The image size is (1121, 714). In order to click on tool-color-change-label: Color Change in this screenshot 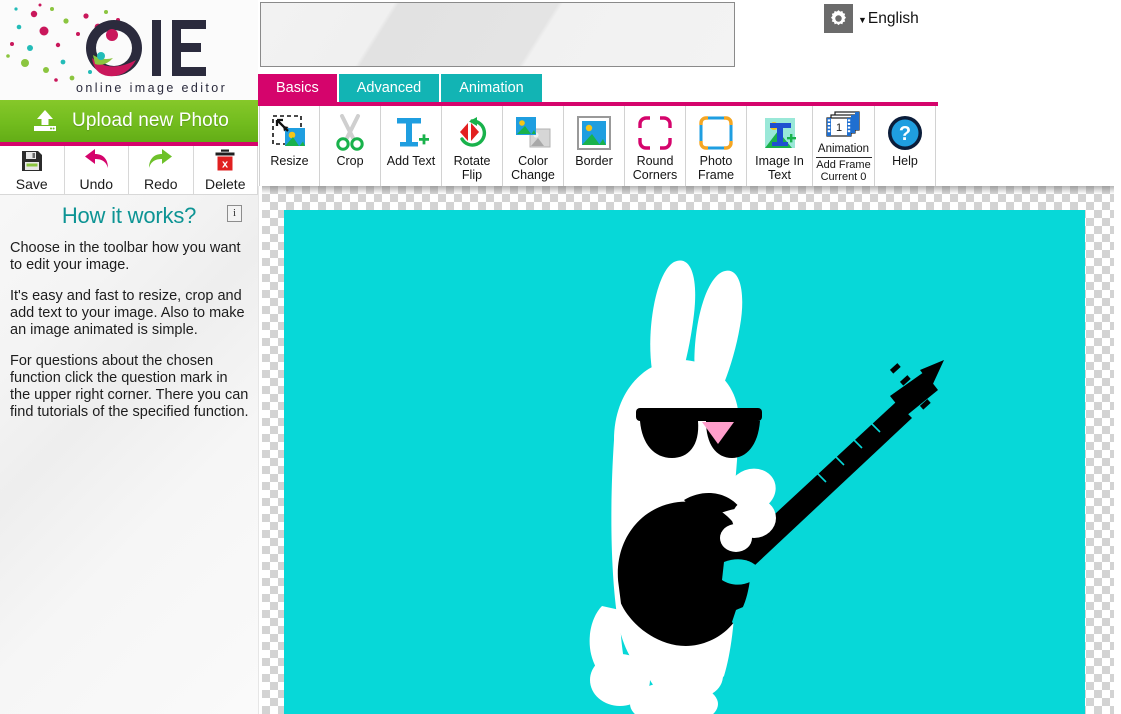, I will do `click(533, 168)`.